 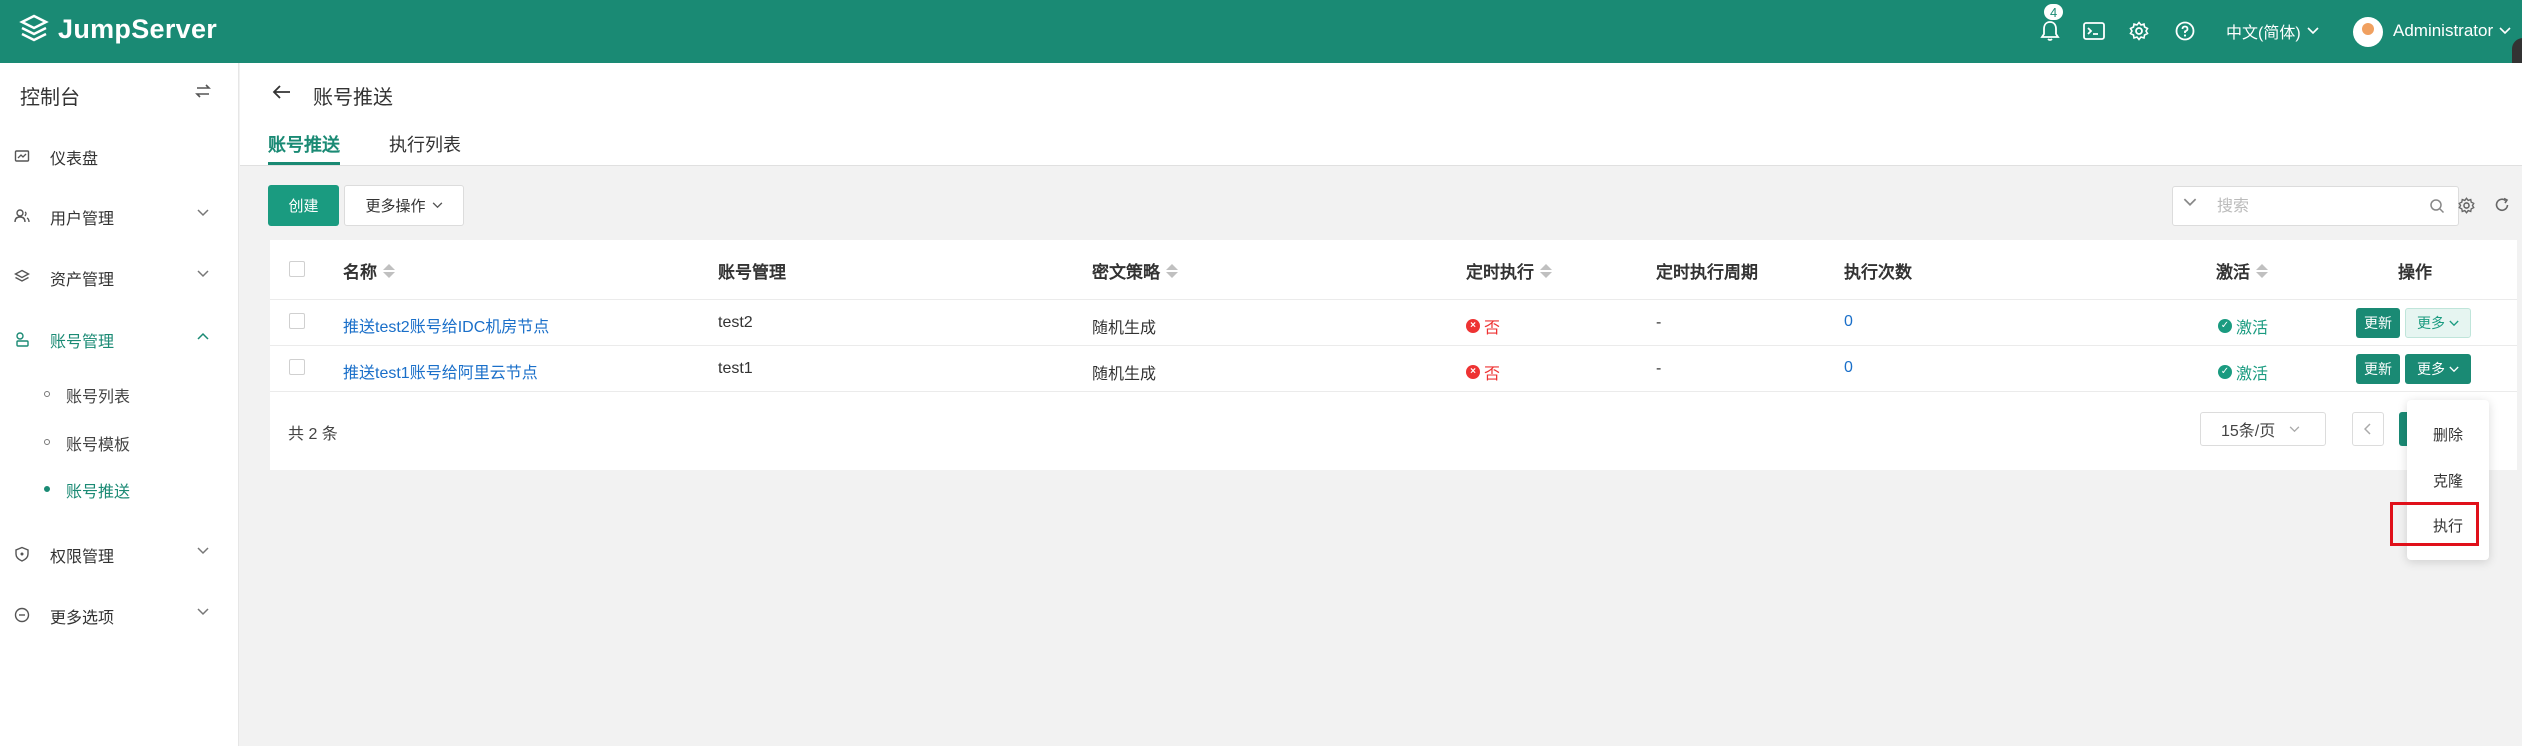 What do you see at coordinates (119, 616) in the screenshot?
I see `sidebar-item-more-options: 更多选项` at bounding box center [119, 616].